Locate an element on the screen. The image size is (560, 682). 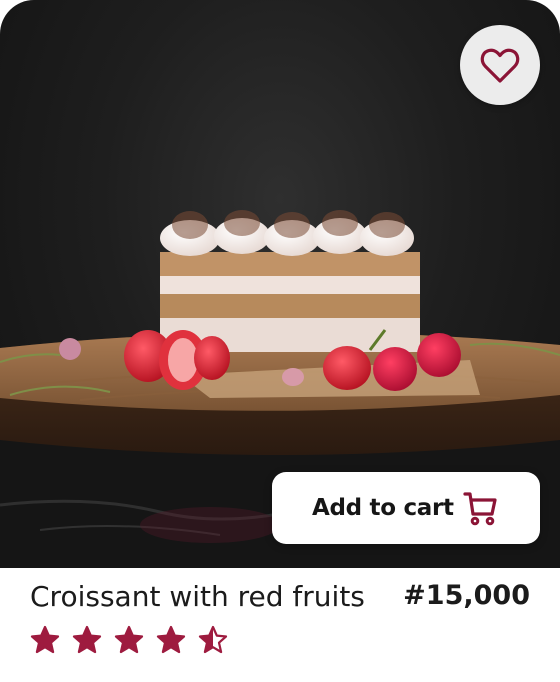
rating-stars is located at coordinates (129, 640).